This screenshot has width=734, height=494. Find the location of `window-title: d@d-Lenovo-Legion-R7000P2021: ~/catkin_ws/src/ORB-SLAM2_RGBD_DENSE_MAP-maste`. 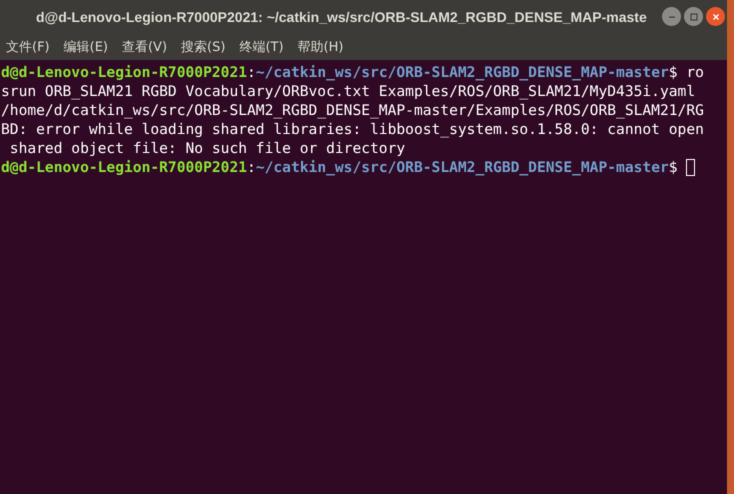

window-title: d@d-Lenovo-Legion-R7000P2021: ~/catkin_ws/src/ORB-SLAM2_RGBD_DENSE_MAP-maste is located at coordinates (341, 16).